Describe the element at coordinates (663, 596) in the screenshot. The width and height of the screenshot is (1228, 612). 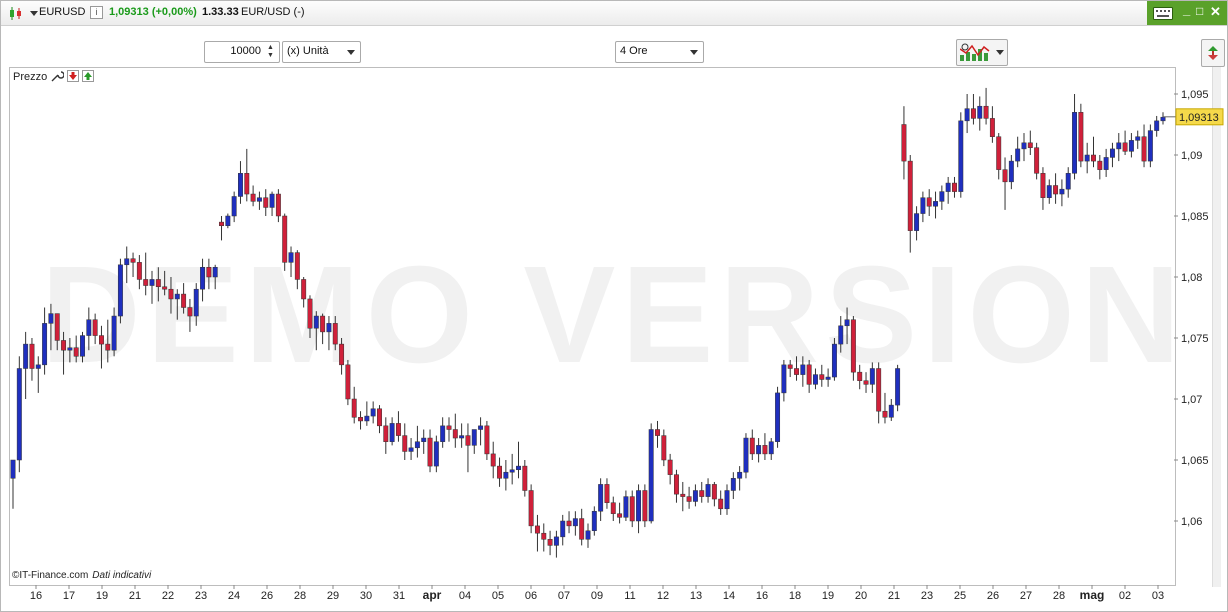
I see `x-axis-tick-label: 12` at that location.